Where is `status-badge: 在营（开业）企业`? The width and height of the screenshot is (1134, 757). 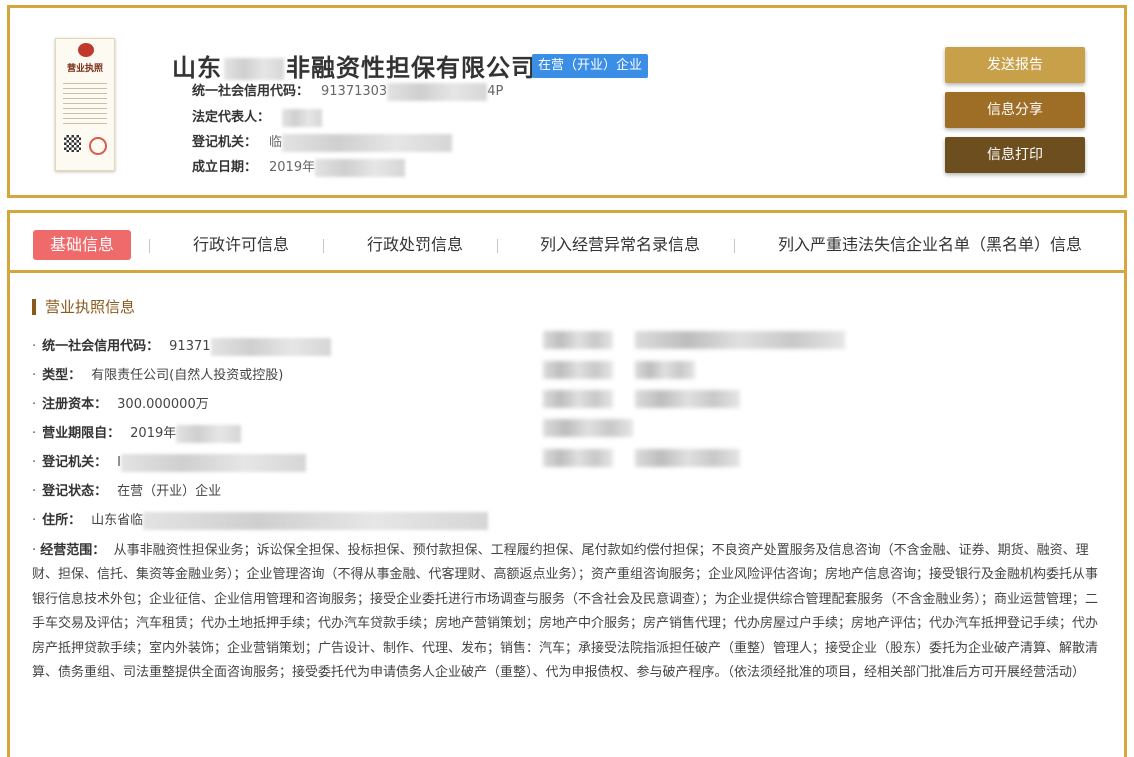 status-badge: 在营（开业）企业 is located at coordinates (590, 66).